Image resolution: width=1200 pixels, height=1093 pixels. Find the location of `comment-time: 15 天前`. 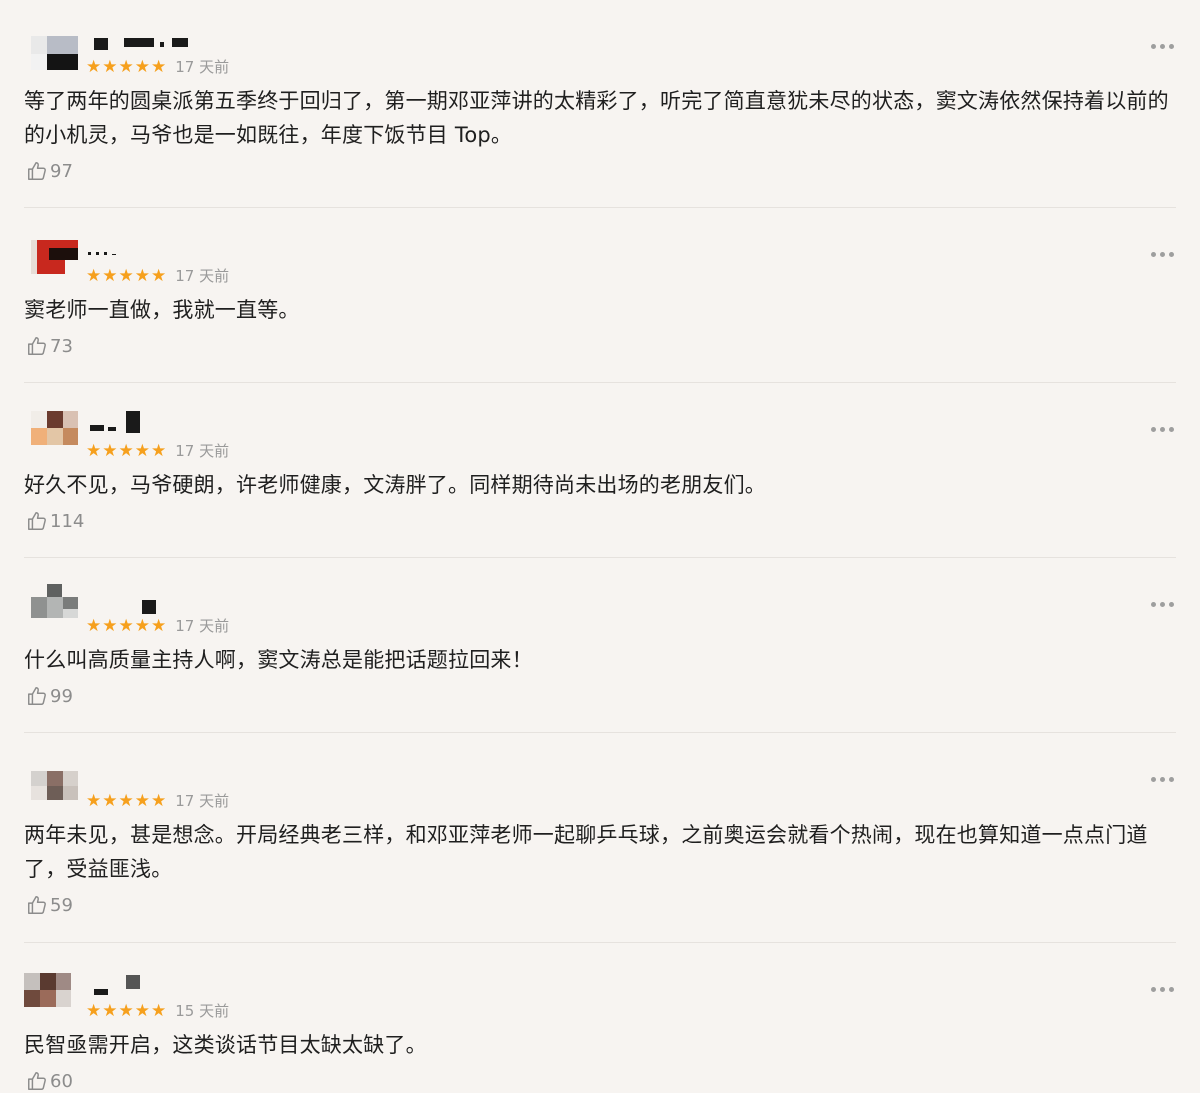

comment-time: 15 天前 is located at coordinates (202, 1011).